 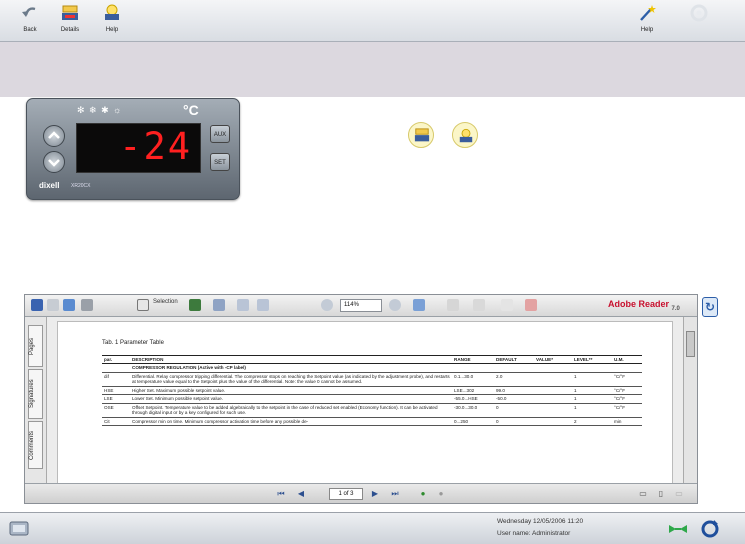 What do you see at coordinates (30, 21) in the screenshot?
I see `back-button: Back` at bounding box center [30, 21].